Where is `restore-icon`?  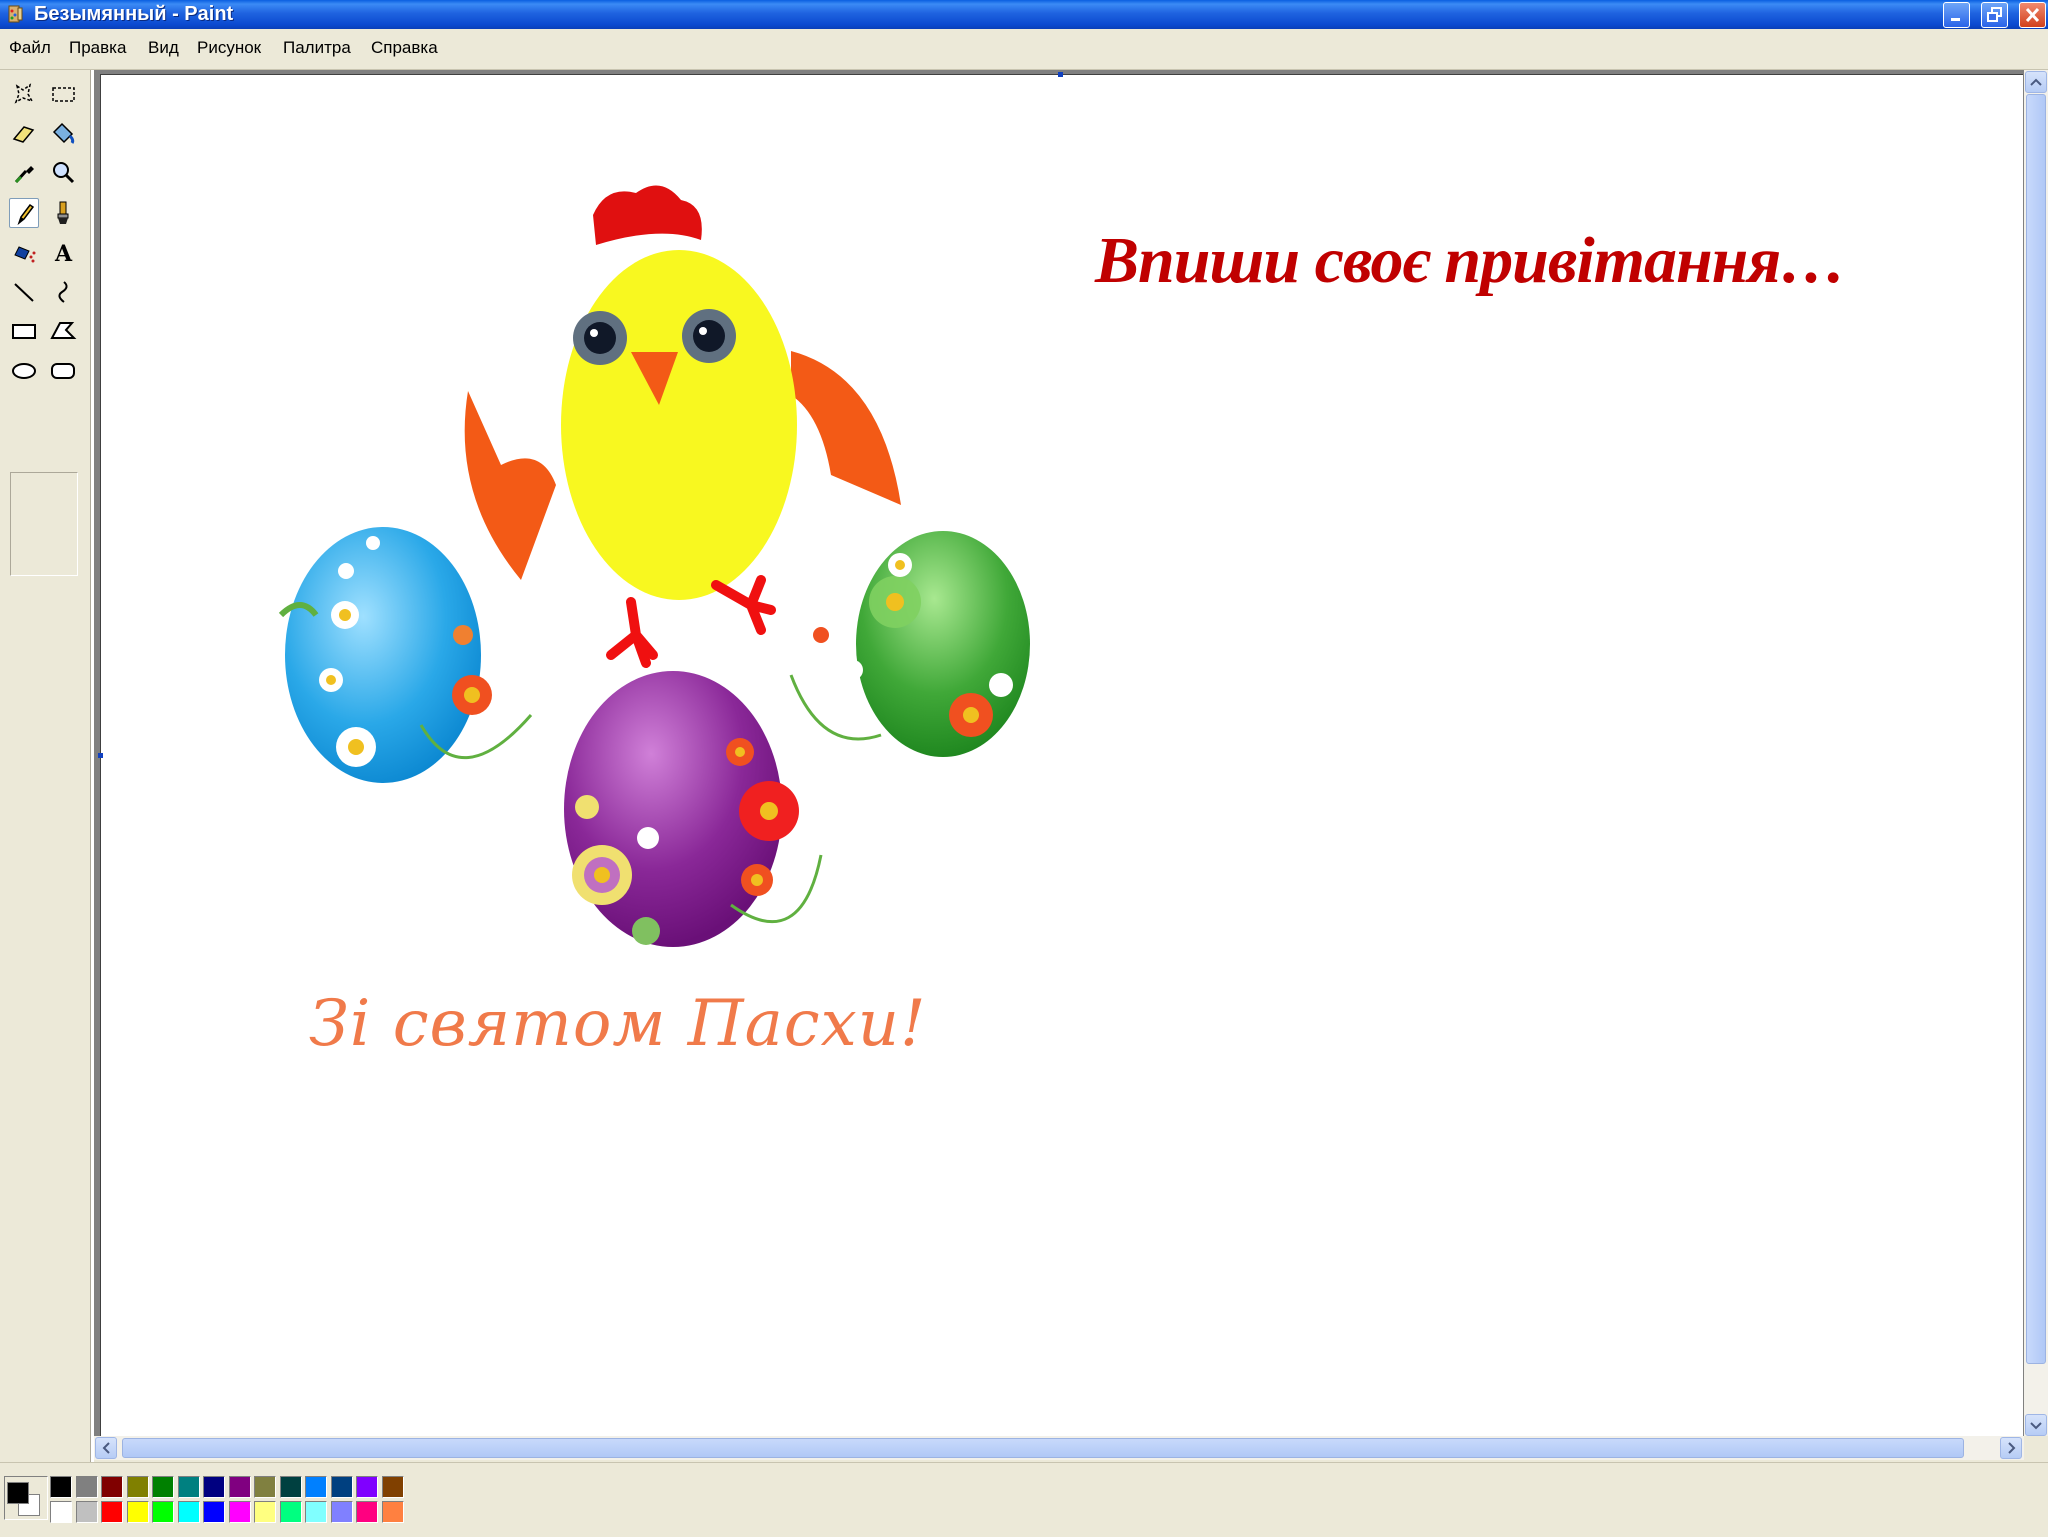
restore-icon is located at coordinates (1994, 14).